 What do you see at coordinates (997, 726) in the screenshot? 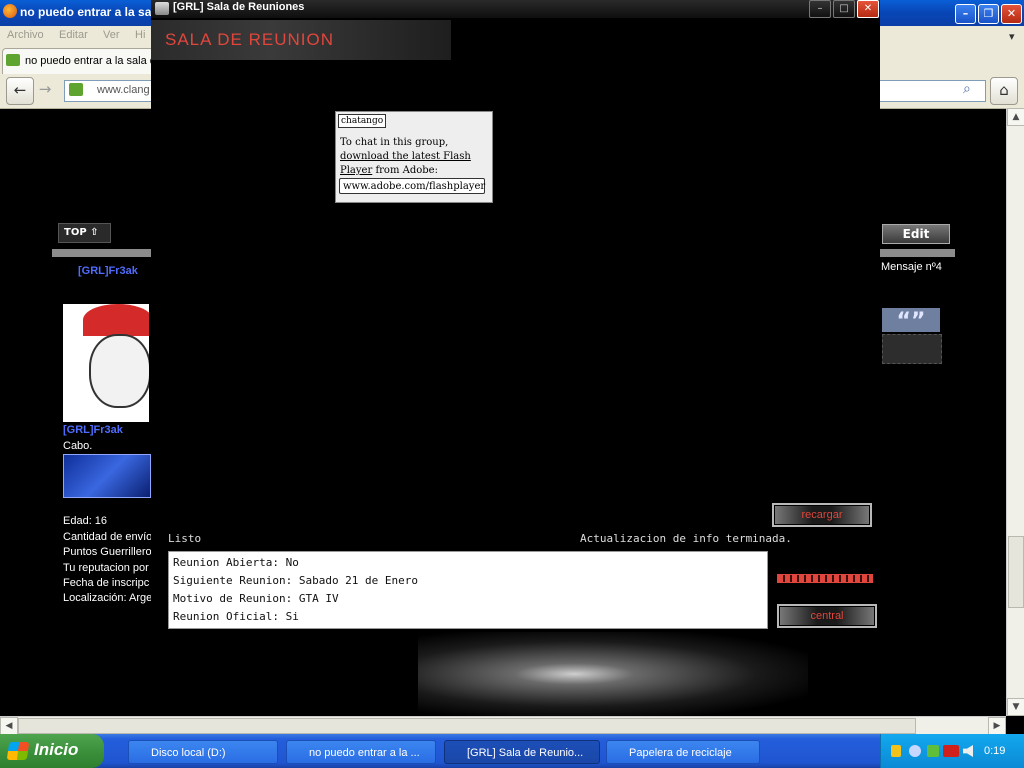
I see `scroll-right-icon: ▶` at bounding box center [997, 726].